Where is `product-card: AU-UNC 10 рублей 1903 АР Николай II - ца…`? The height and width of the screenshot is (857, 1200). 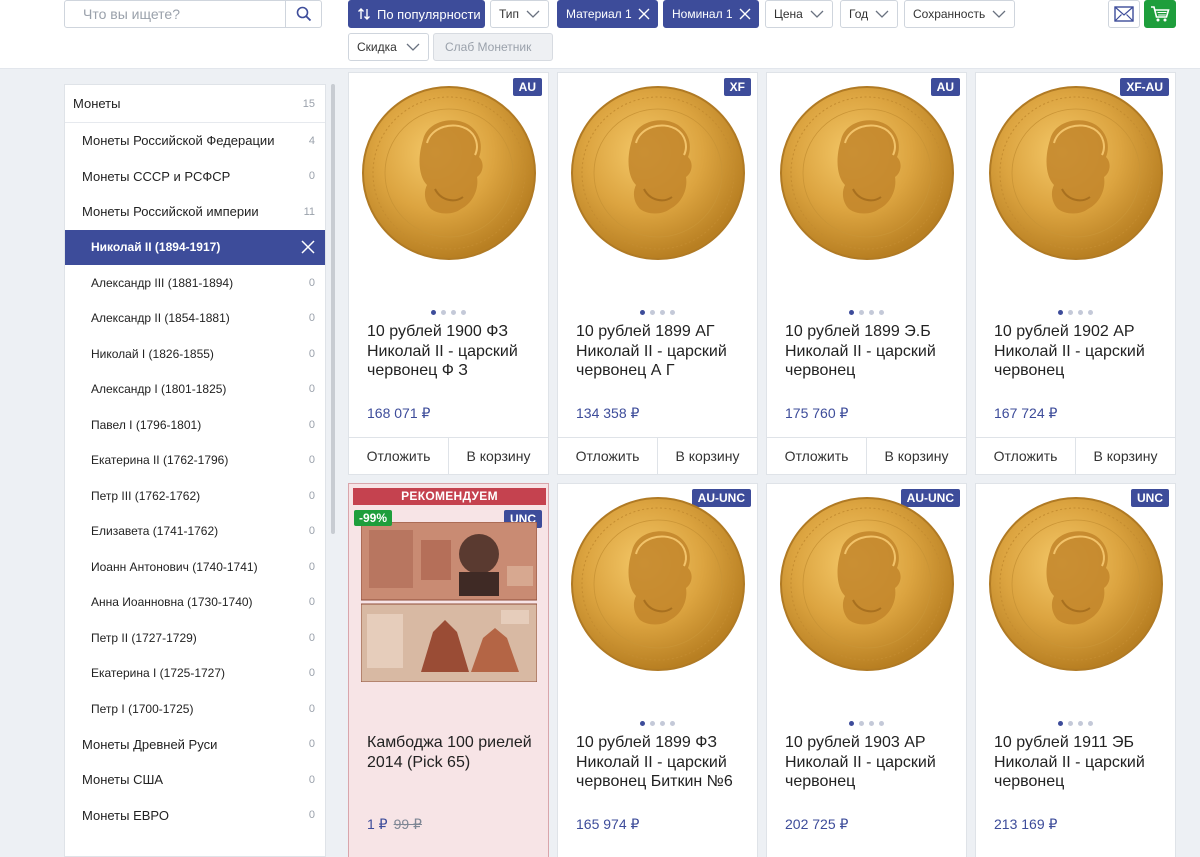
product-card: AU-UNC 10 рублей 1903 АР Николай II - ца… is located at coordinates (866, 670).